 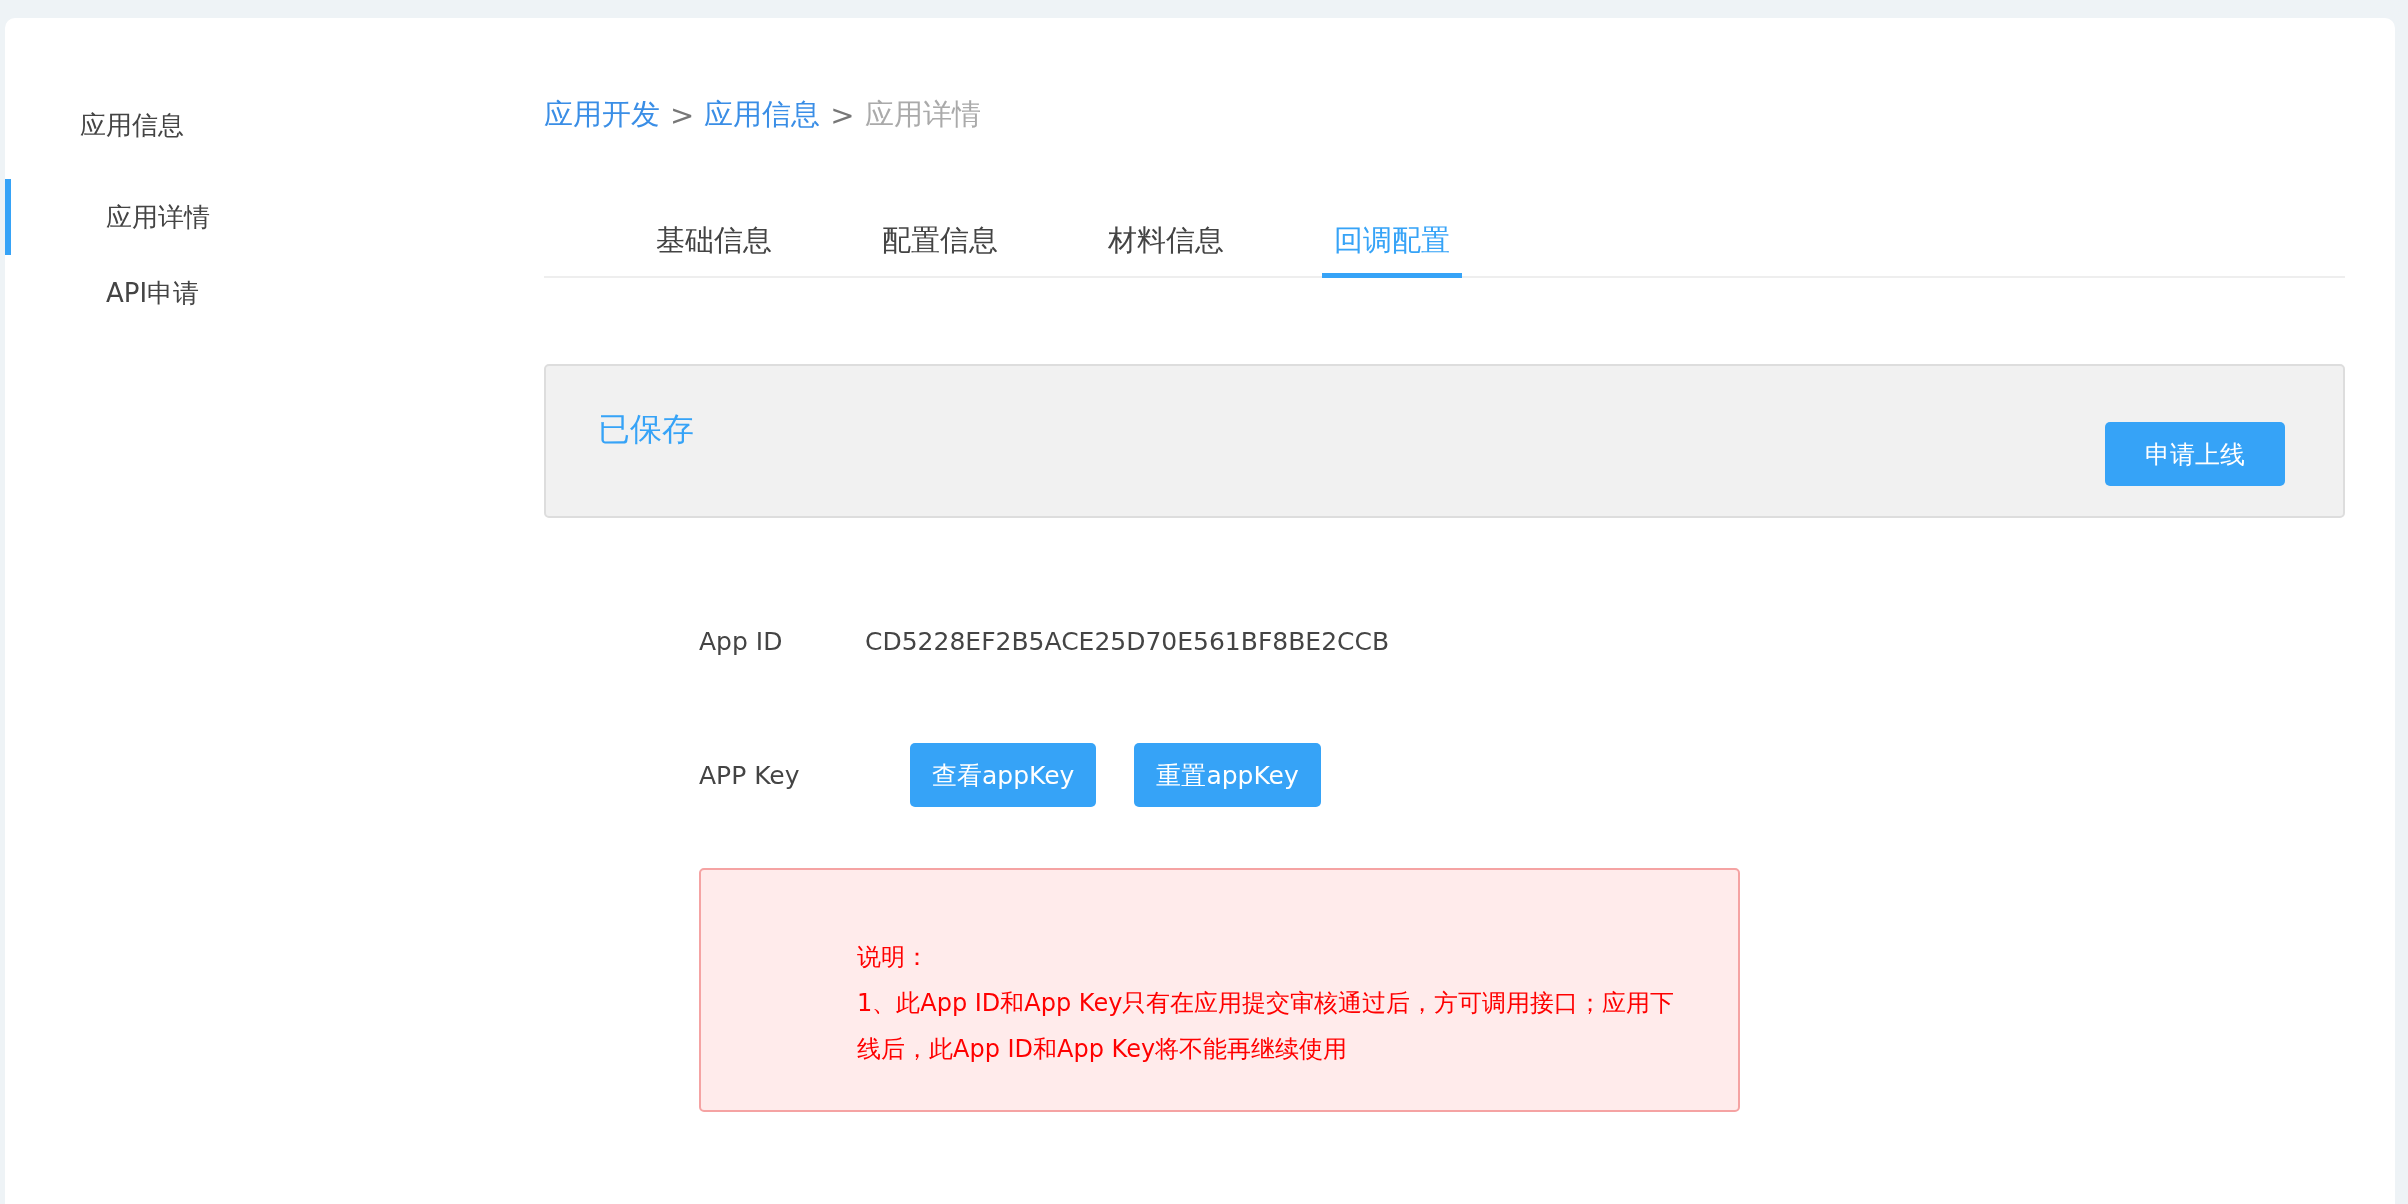 I want to click on tab: 回调配置, so click(x=1392, y=244).